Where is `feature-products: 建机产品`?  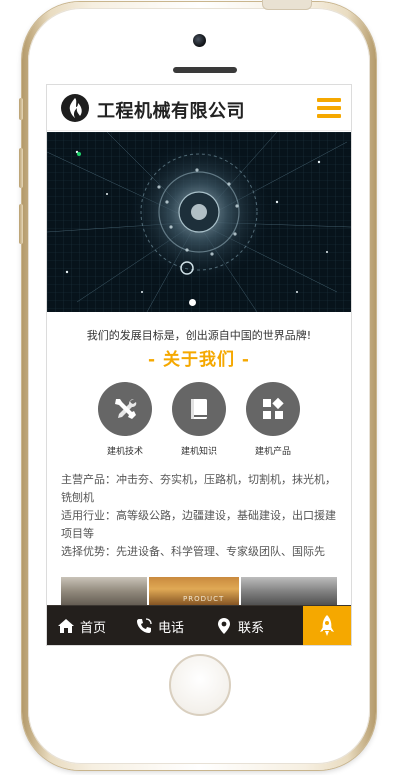 feature-products: 建机产品 is located at coordinates (273, 419).